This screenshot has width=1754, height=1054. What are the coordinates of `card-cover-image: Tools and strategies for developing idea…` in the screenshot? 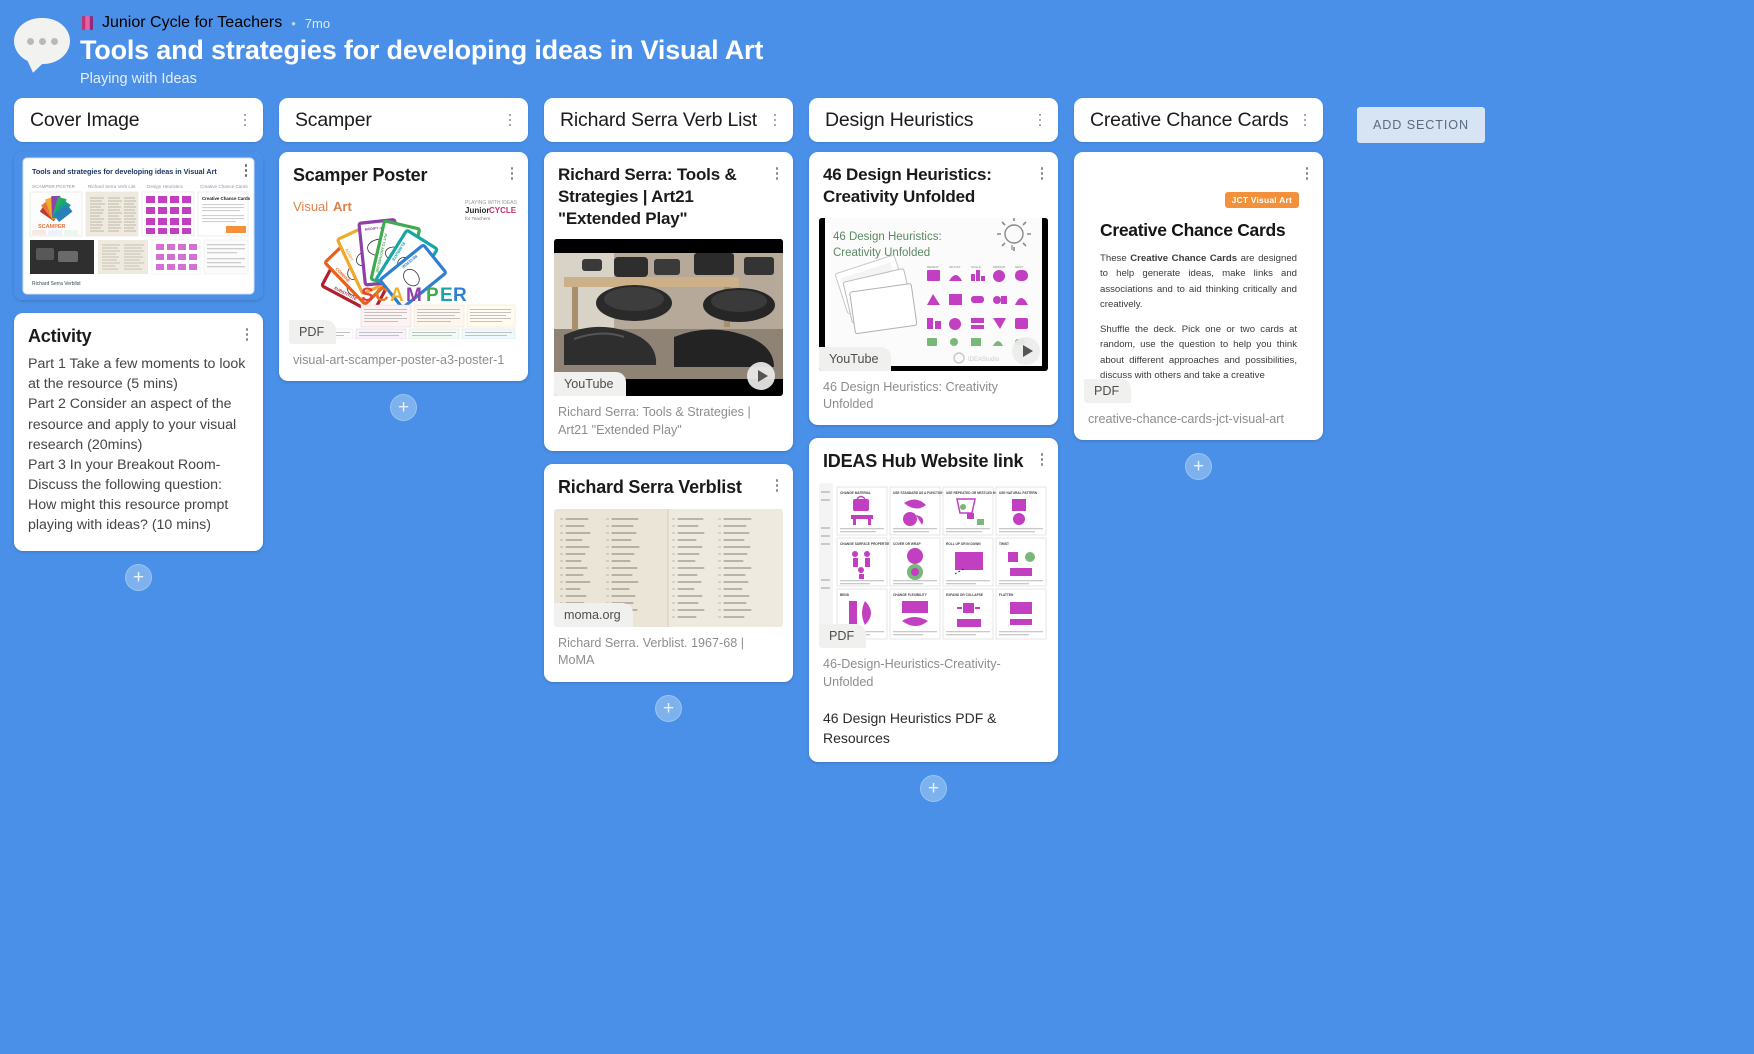 It's located at (138, 226).